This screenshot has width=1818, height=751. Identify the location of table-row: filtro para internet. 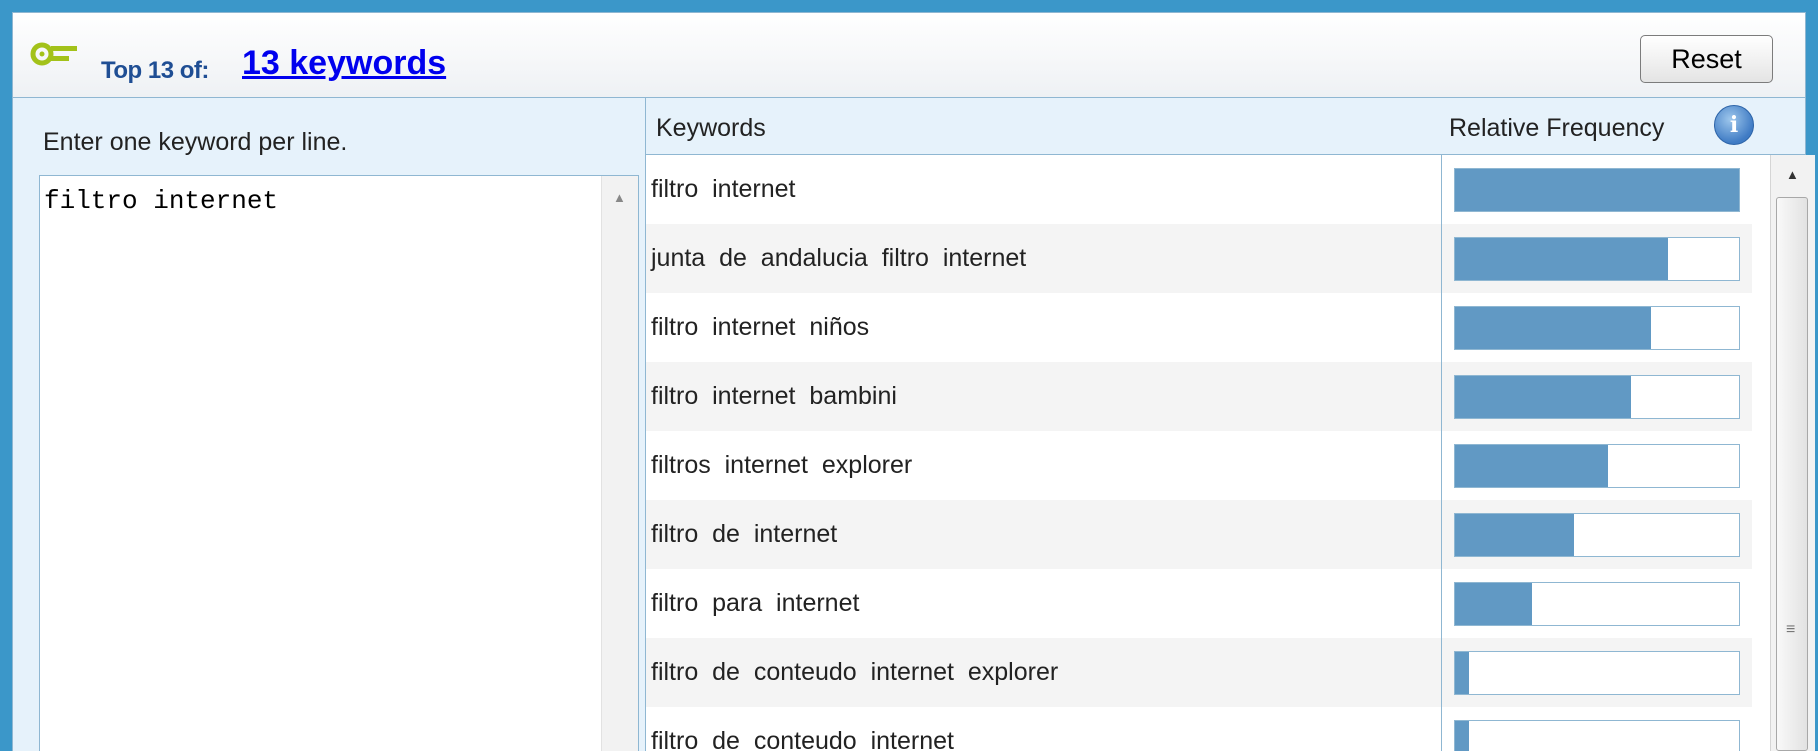
(1199, 603).